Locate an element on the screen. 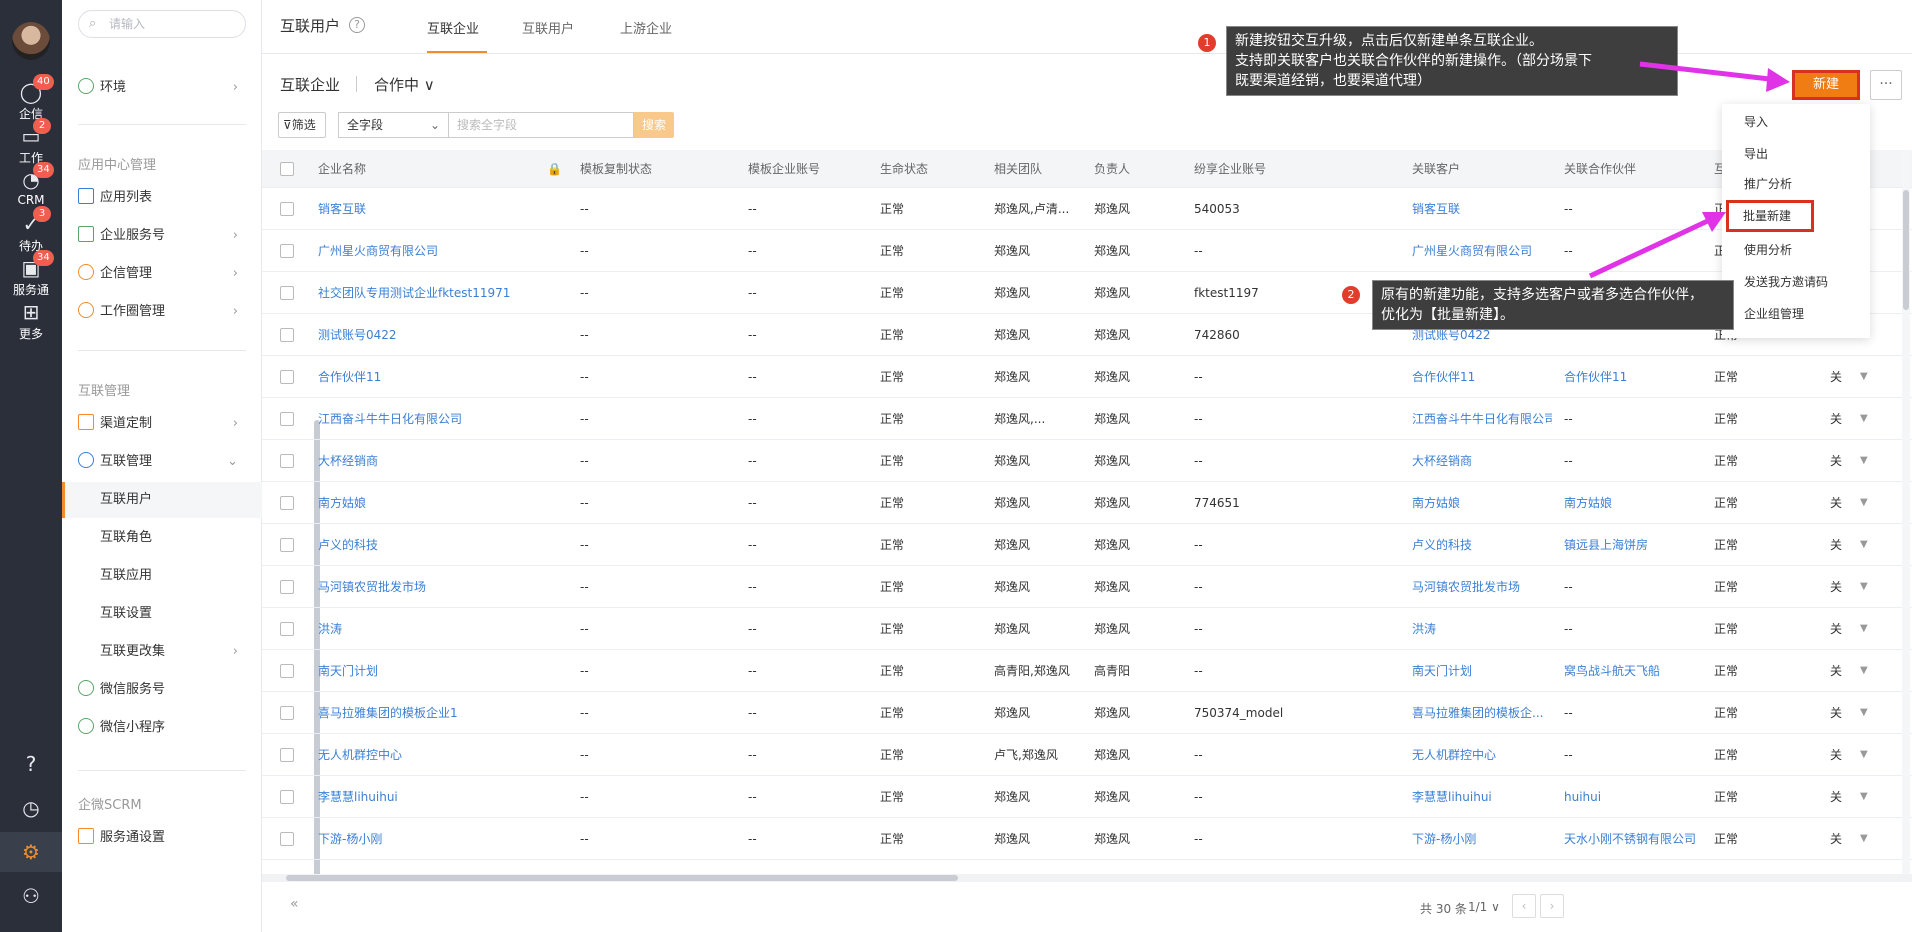  nav-item-hulian-settings: 互联设置 is located at coordinates (162, 614).